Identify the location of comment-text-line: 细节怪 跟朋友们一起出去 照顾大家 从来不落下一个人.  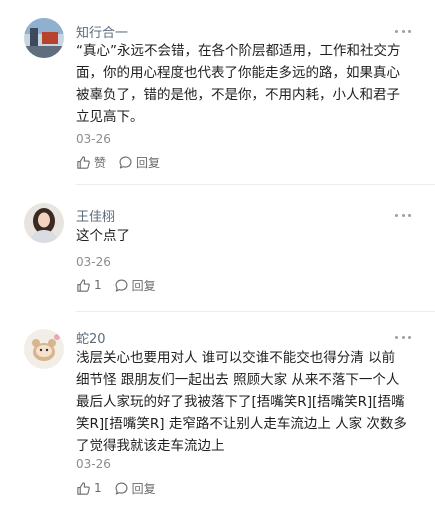
(238, 380).